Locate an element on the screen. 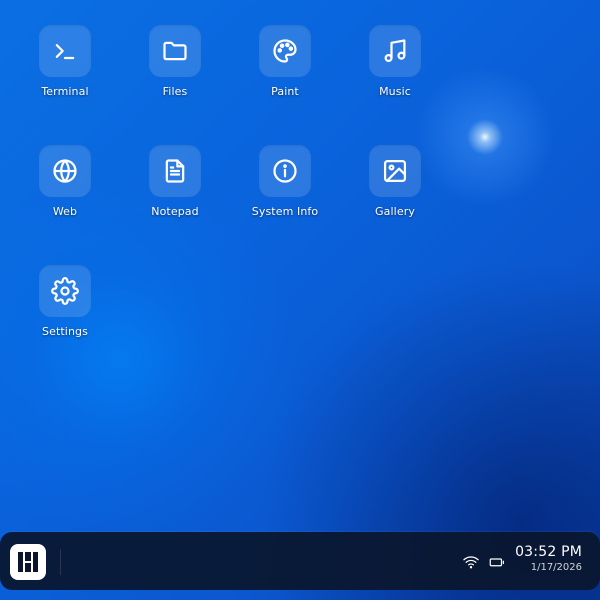 The width and height of the screenshot is (600, 600). start-logo-icon is located at coordinates (28, 562).